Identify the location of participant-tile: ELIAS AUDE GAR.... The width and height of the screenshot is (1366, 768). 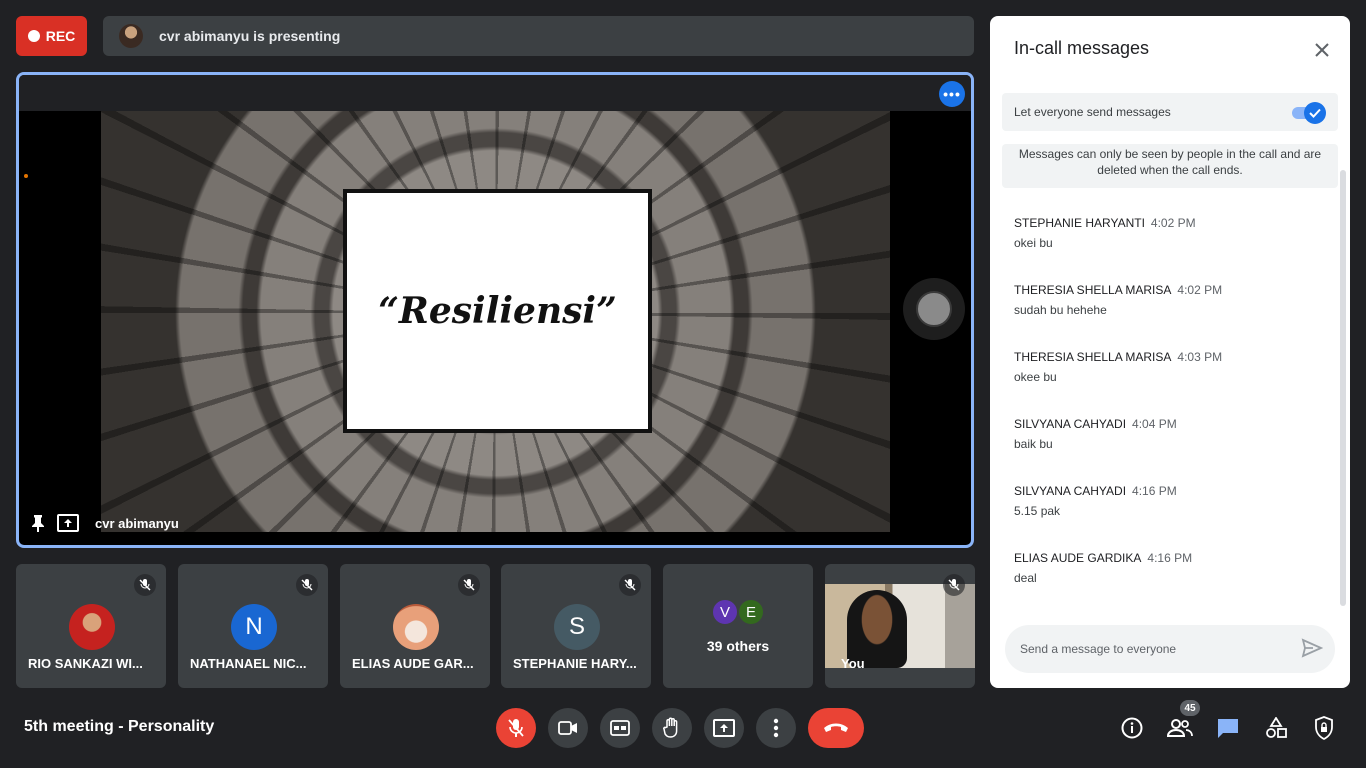
(415, 626).